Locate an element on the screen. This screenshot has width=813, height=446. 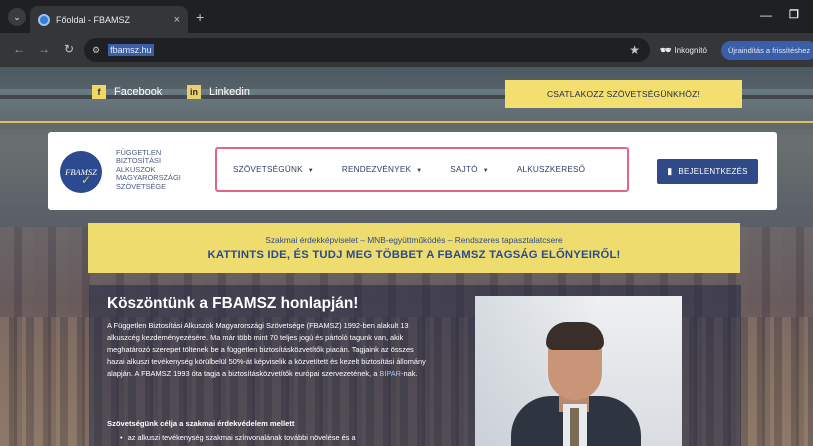
facebook-label: Facebook is located at coordinates (138, 92).